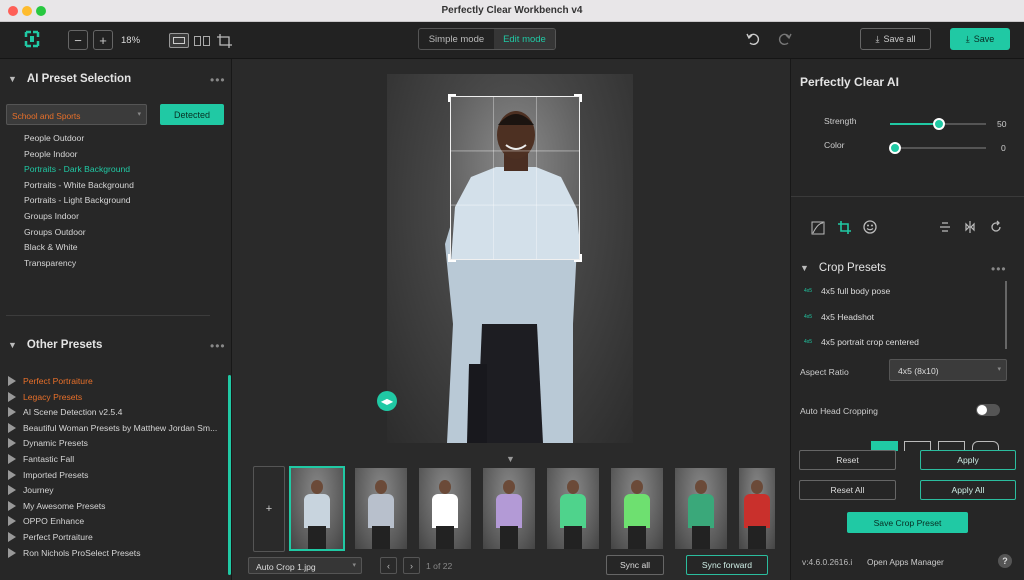  I want to click on tone-curve-icon, so click(818, 228).